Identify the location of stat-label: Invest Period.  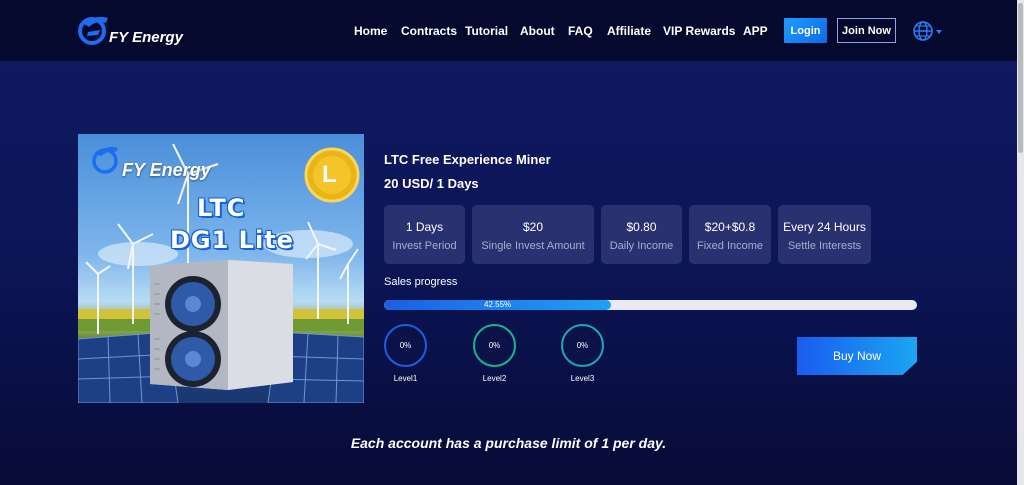
(424, 246).